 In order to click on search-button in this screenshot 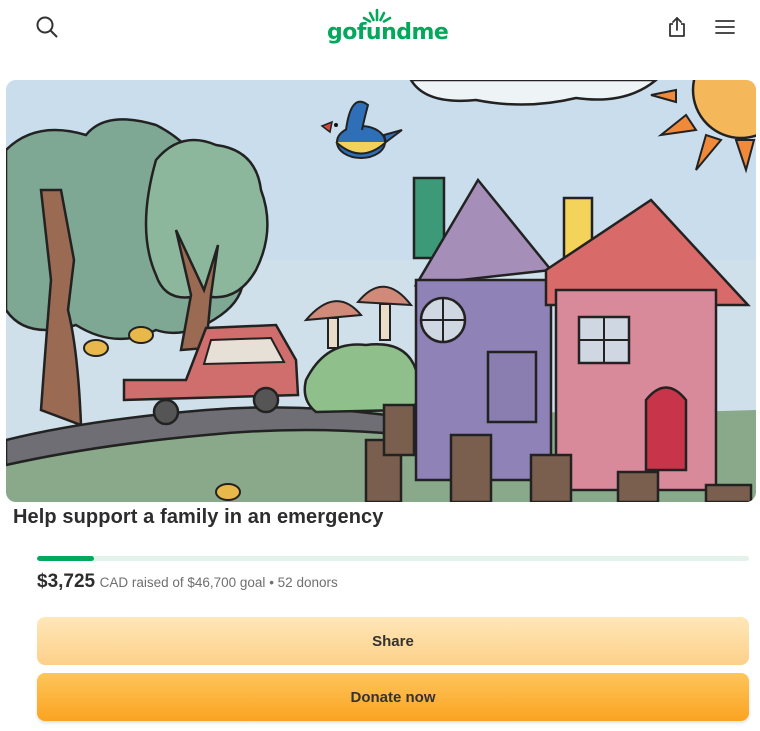, I will do `click(47, 27)`.